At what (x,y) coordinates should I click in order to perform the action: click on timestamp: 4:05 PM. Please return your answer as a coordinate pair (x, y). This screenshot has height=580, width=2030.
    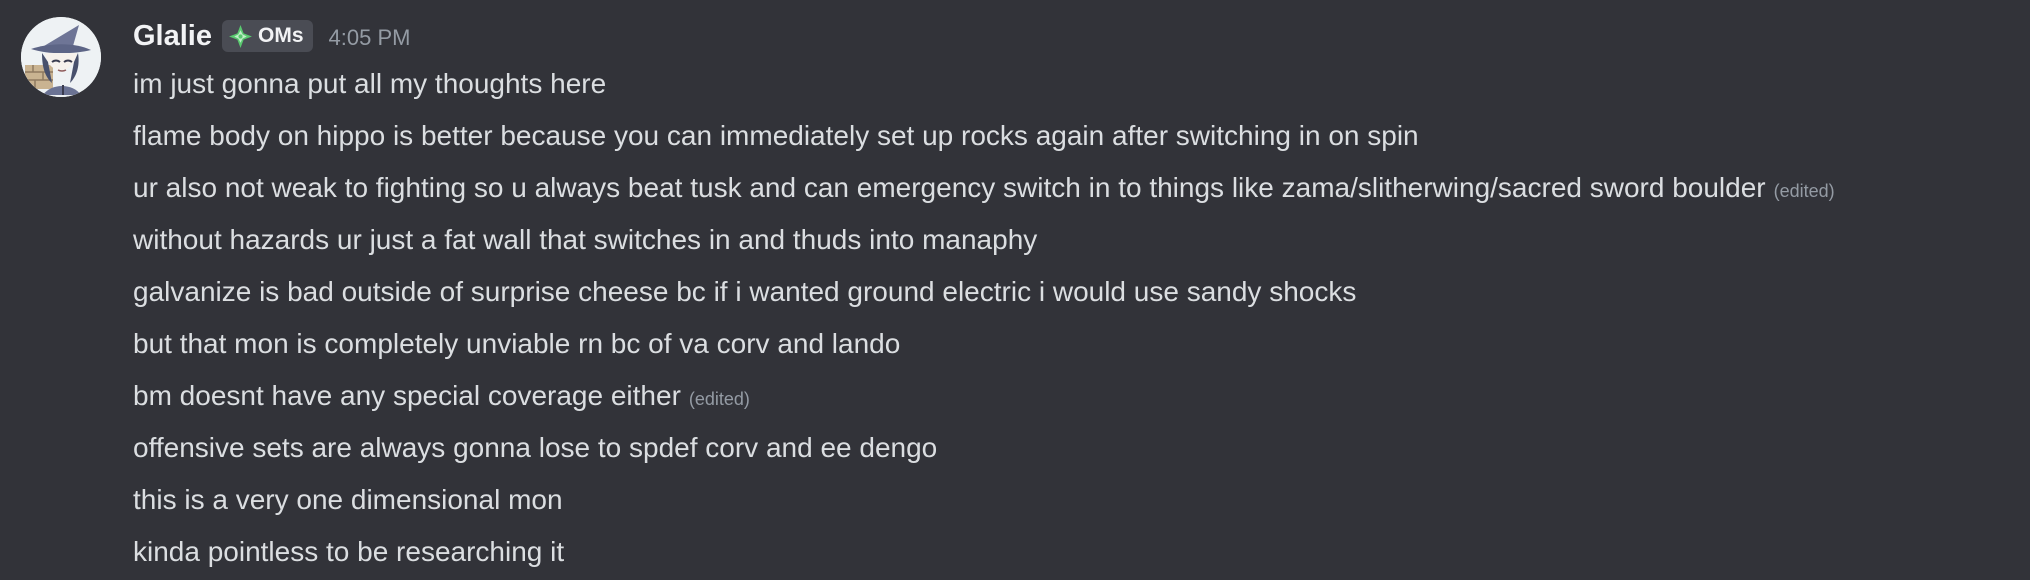
    Looking at the image, I should click on (370, 38).